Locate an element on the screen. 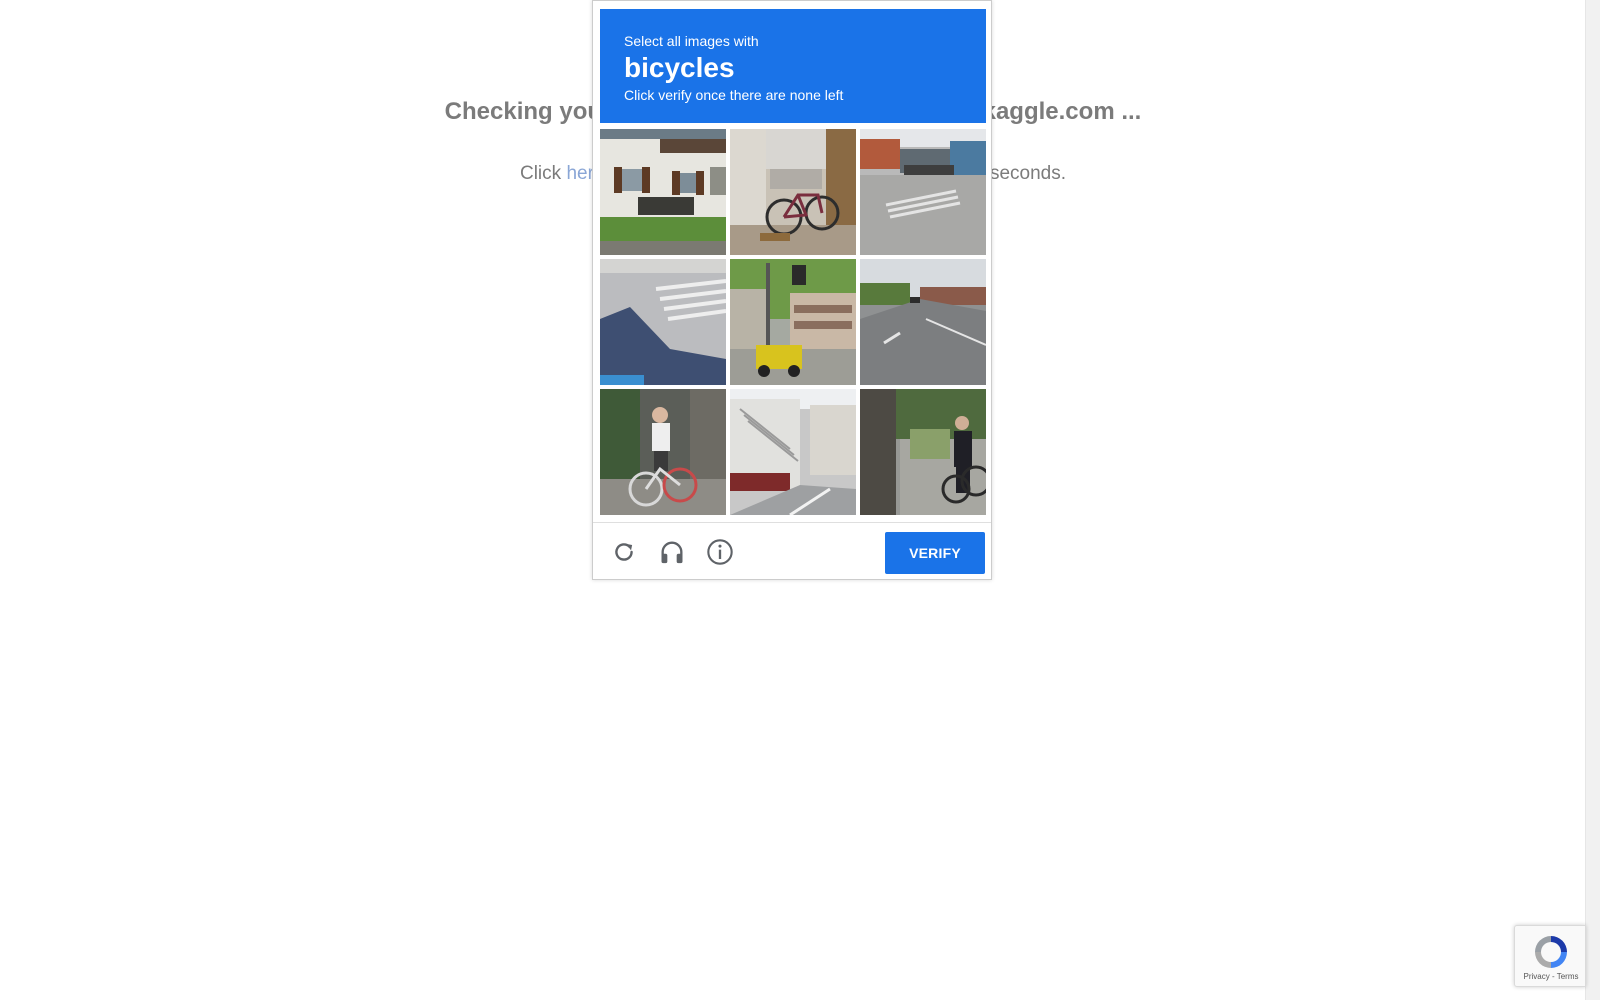  tile-image-street-jeep is located at coordinates (793, 322).